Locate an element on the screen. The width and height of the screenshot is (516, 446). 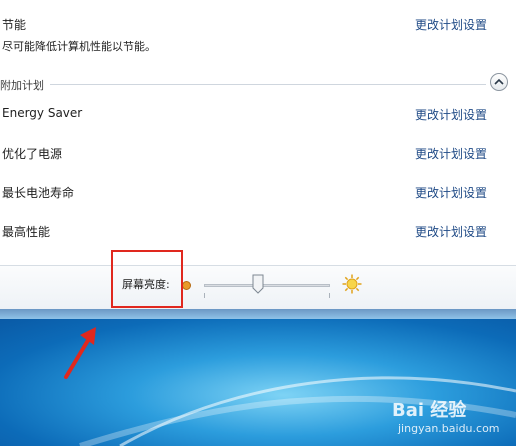
plan-name-energy-saver: Energy Saver is located at coordinates (42, 113).